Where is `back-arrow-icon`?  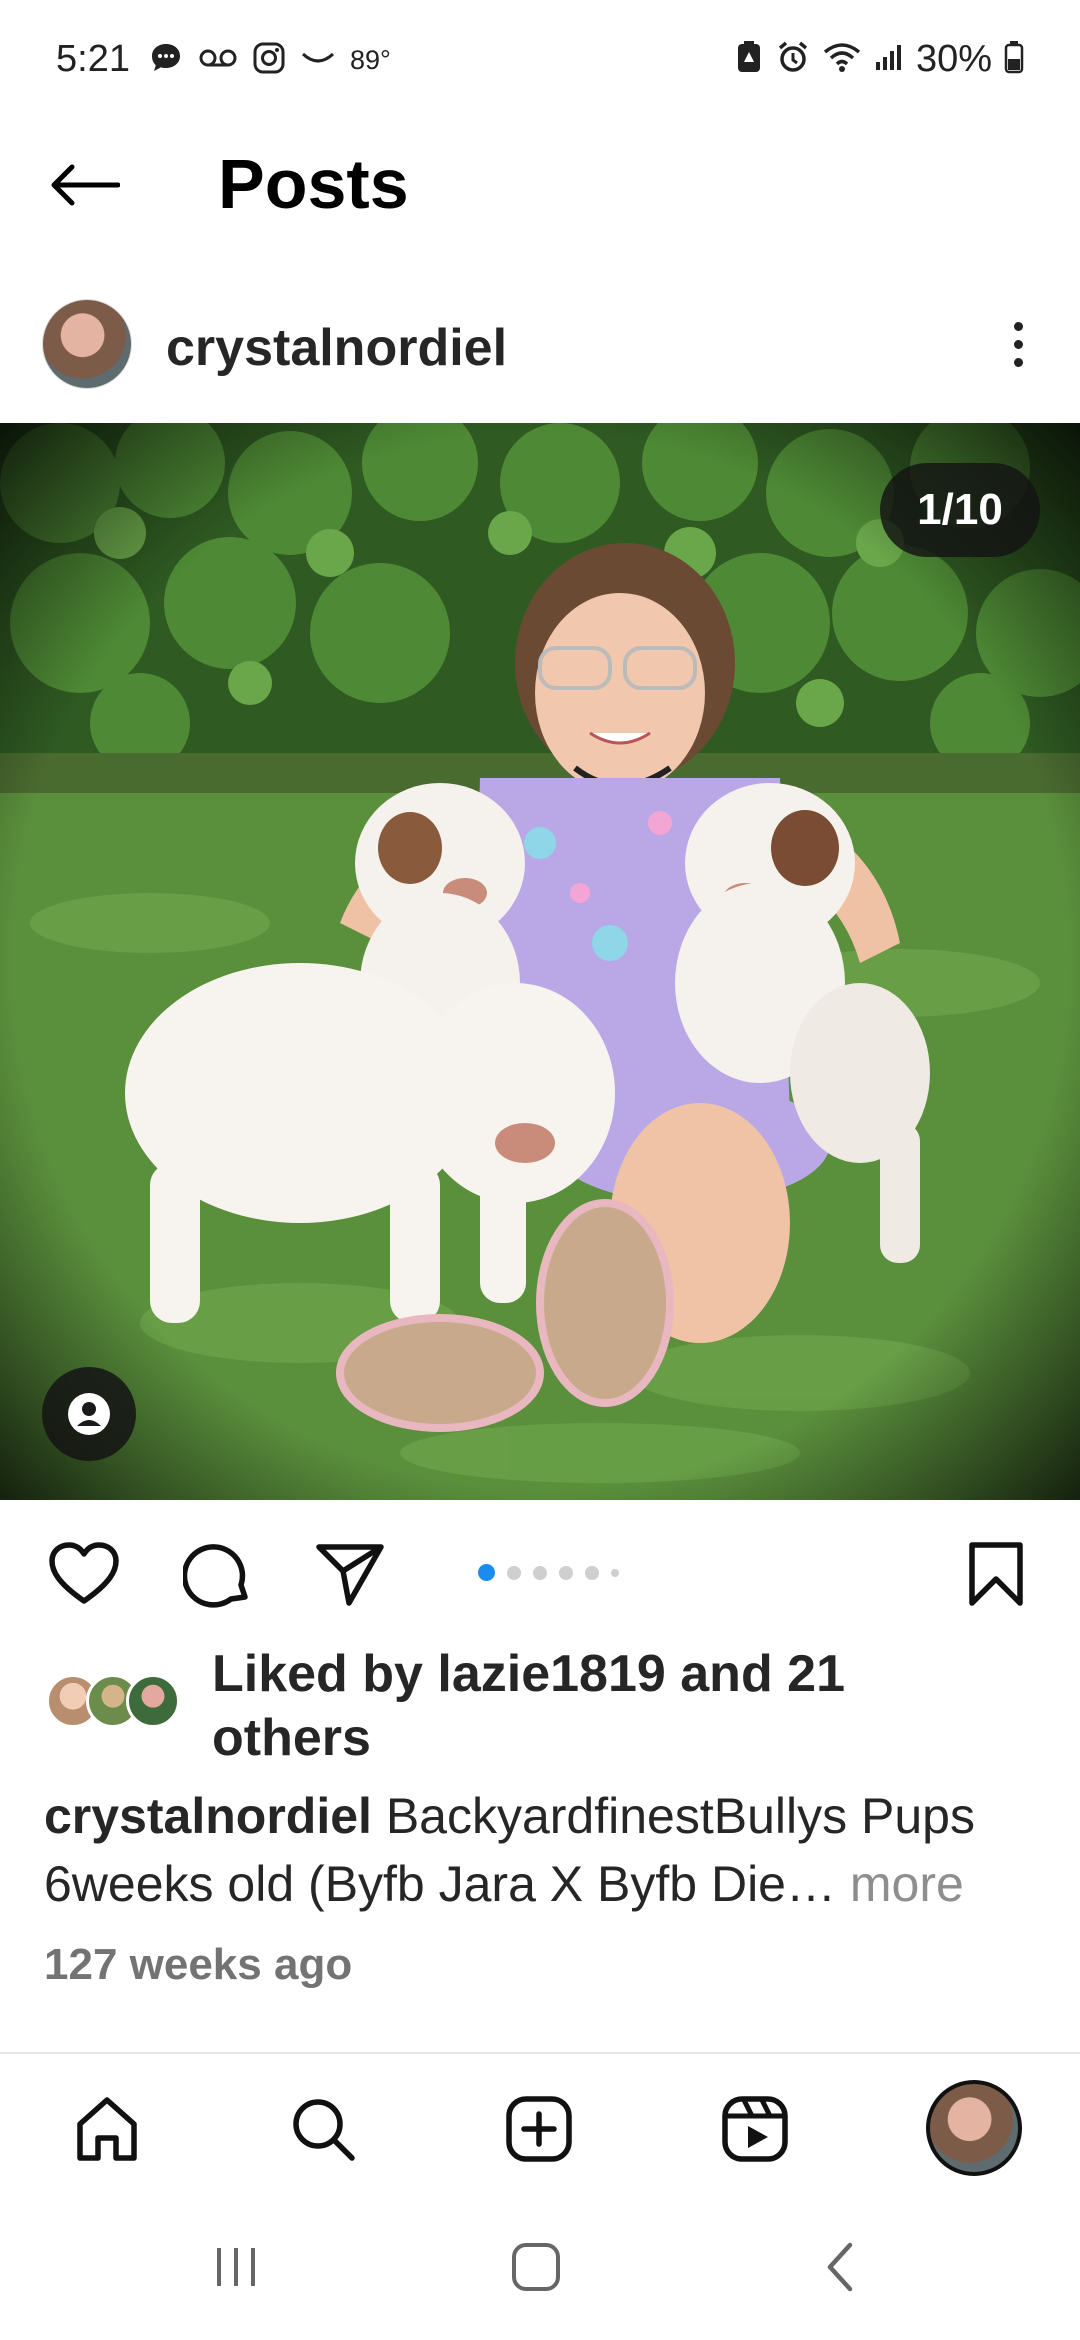
back-arrow-icon is located at coordinates (85, 185).